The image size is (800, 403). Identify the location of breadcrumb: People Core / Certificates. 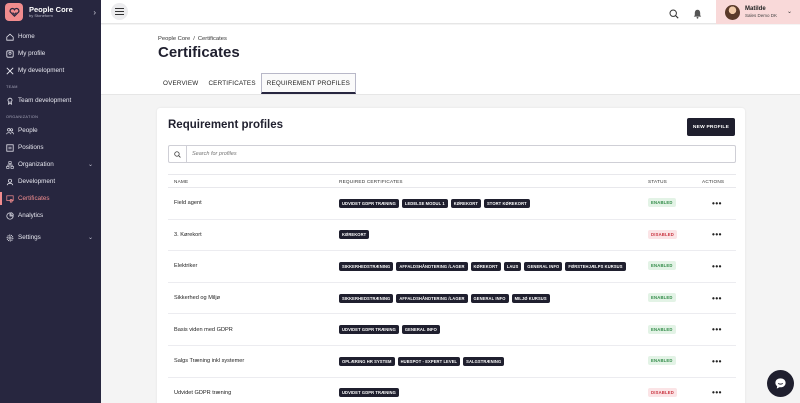
(192, 39).